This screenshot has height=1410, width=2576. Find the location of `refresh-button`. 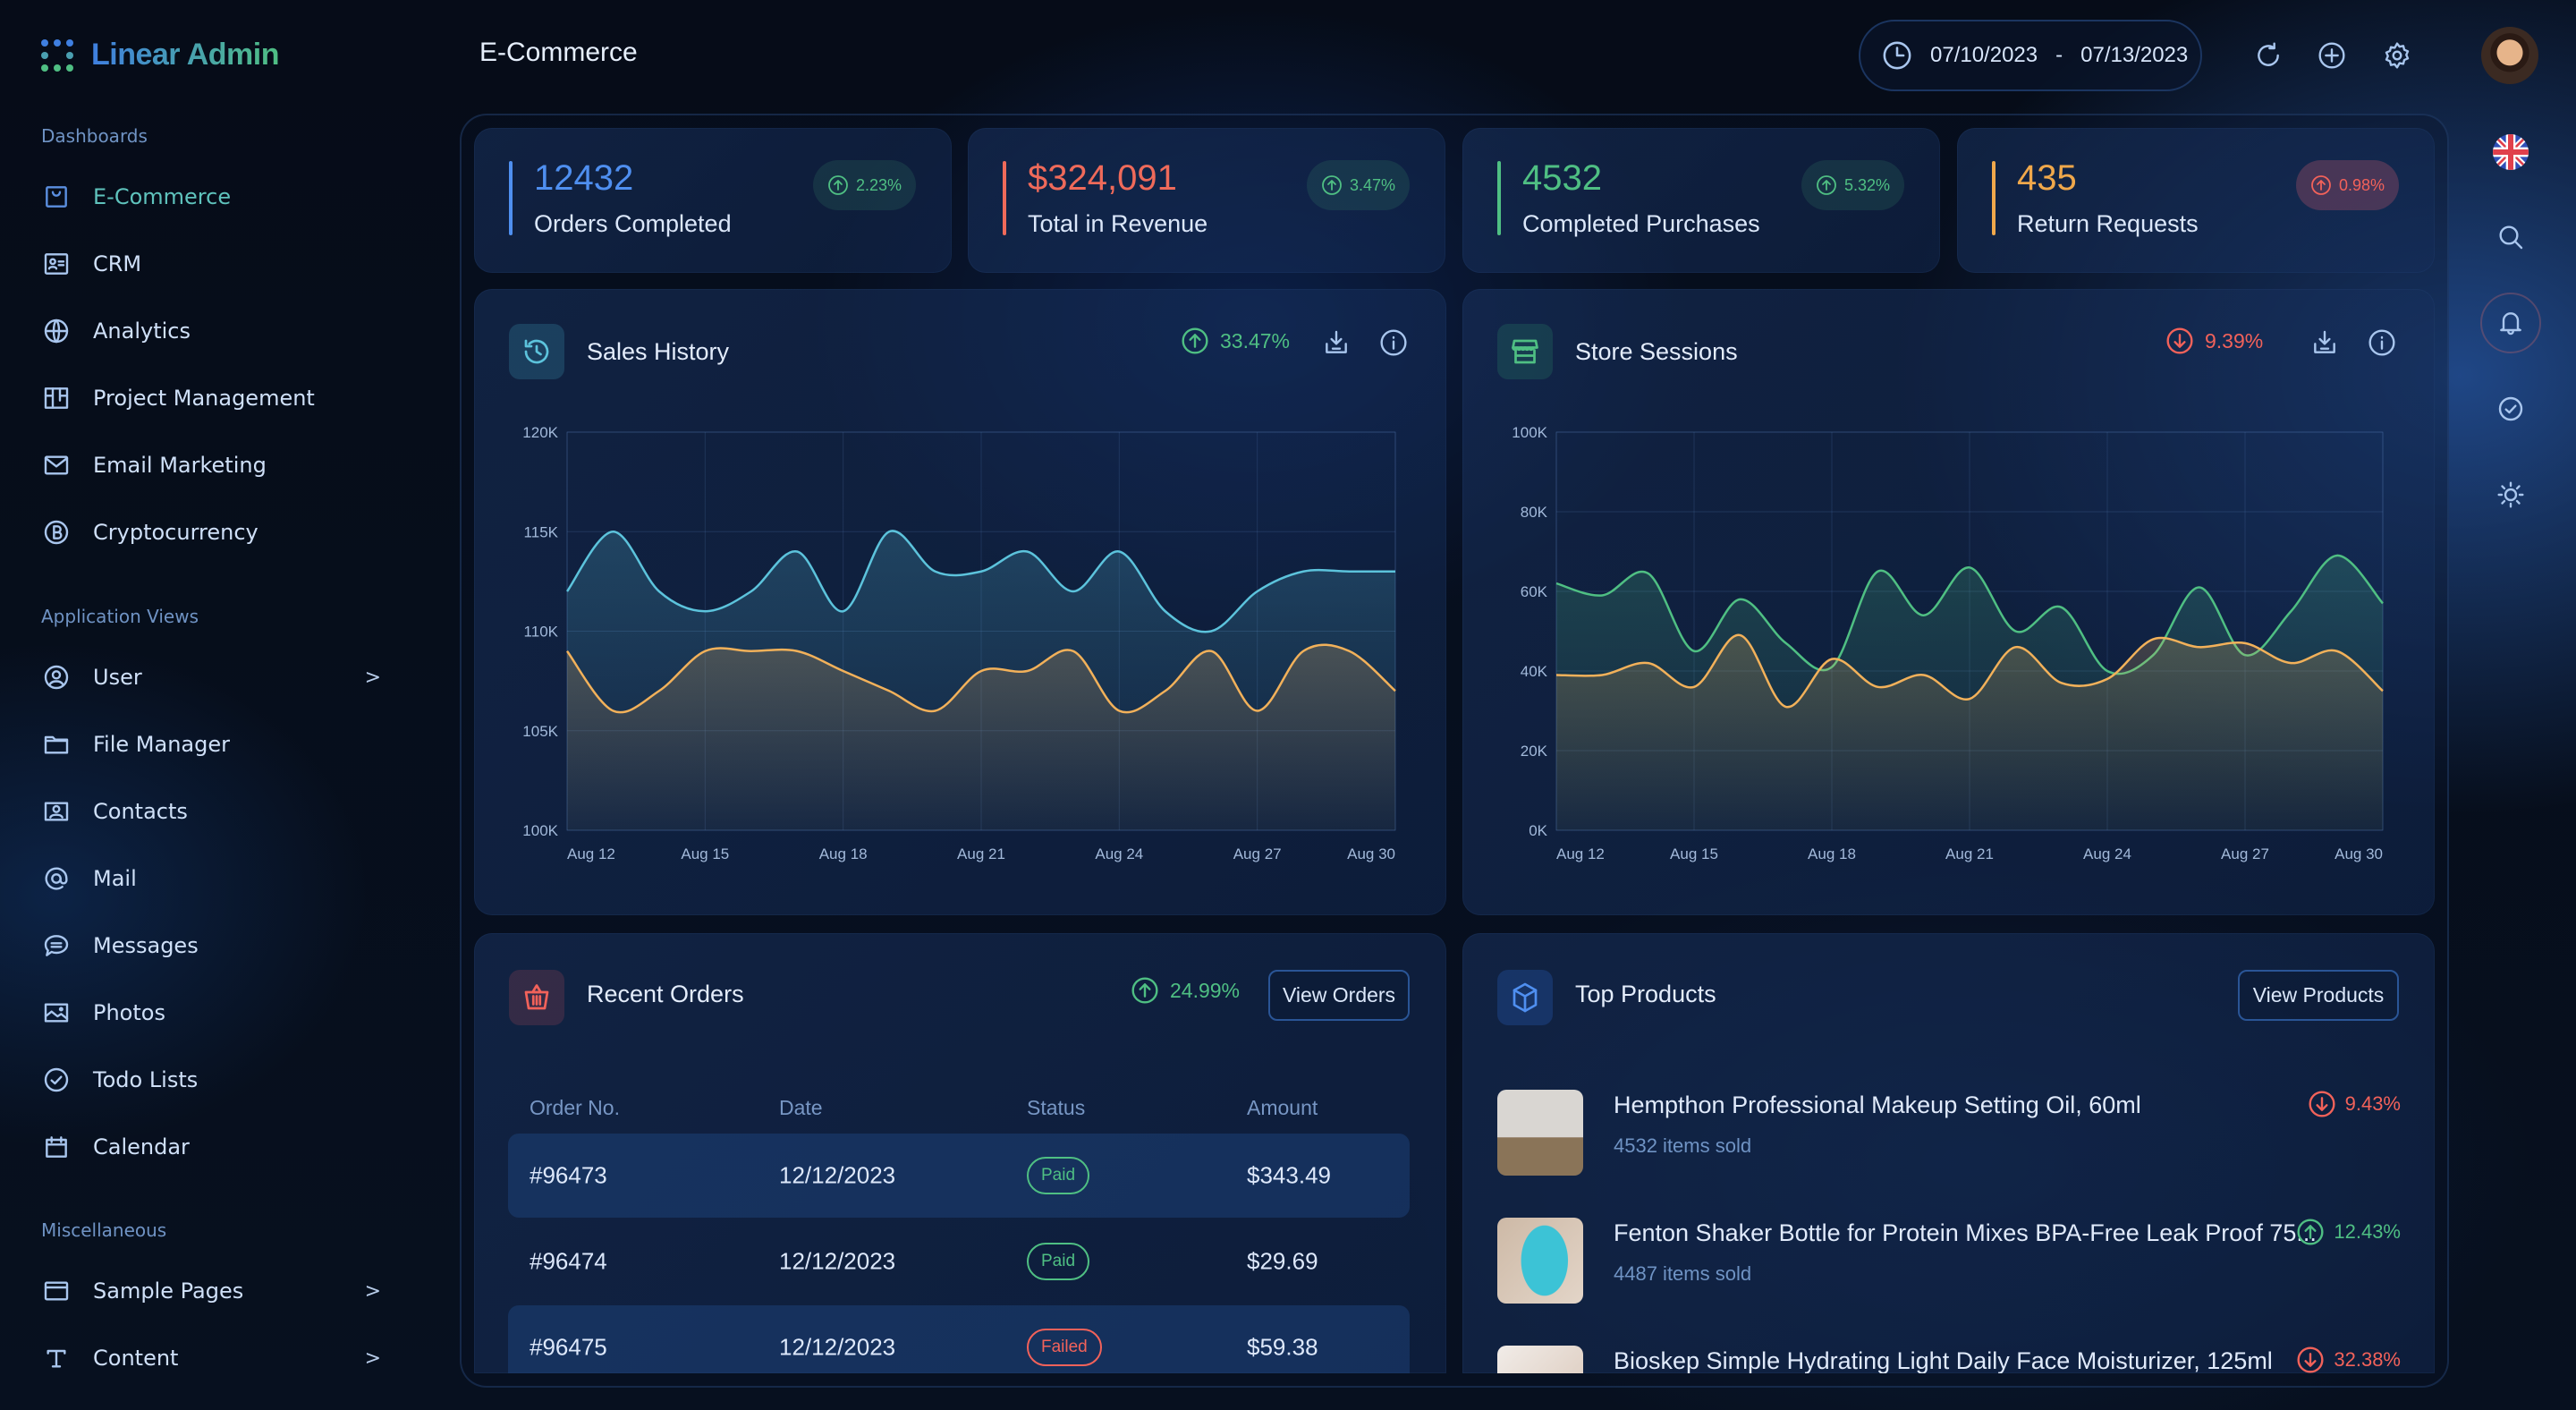

refresh-button is located at coordinates (2268, 56).